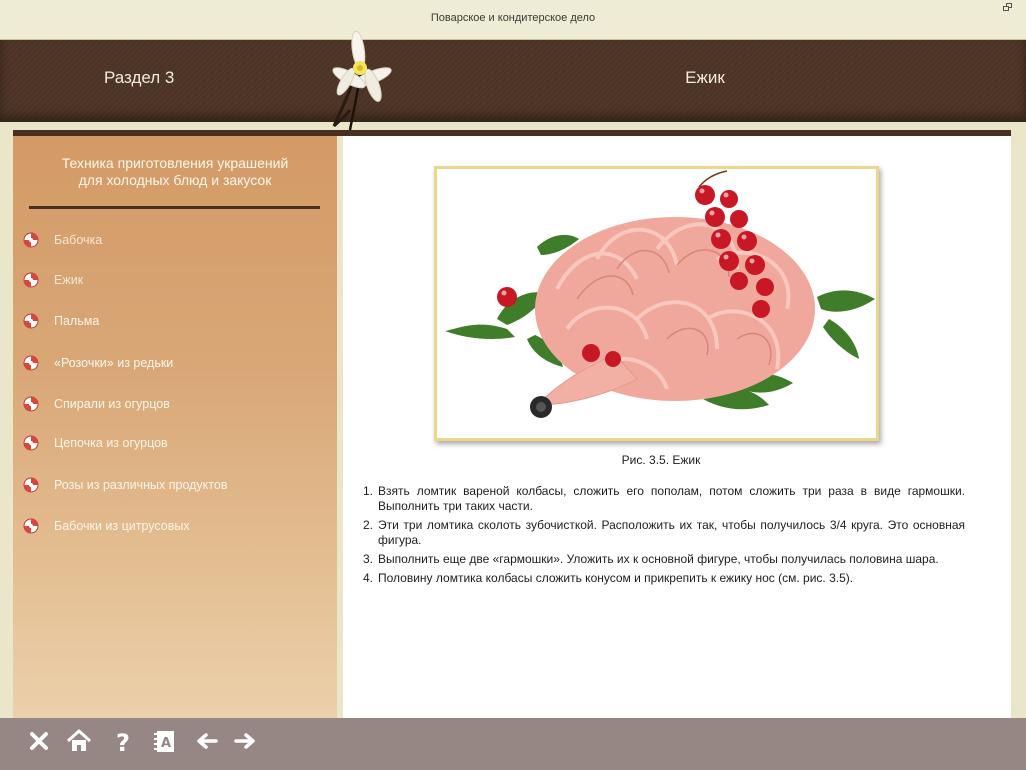 This screenshot has width=1026, height=770. What do you see at coordinates (661, 460) in the screenshot?
I see `figure-caption: Рис. 3.5. Ежик` at bounding box center [661, 460].